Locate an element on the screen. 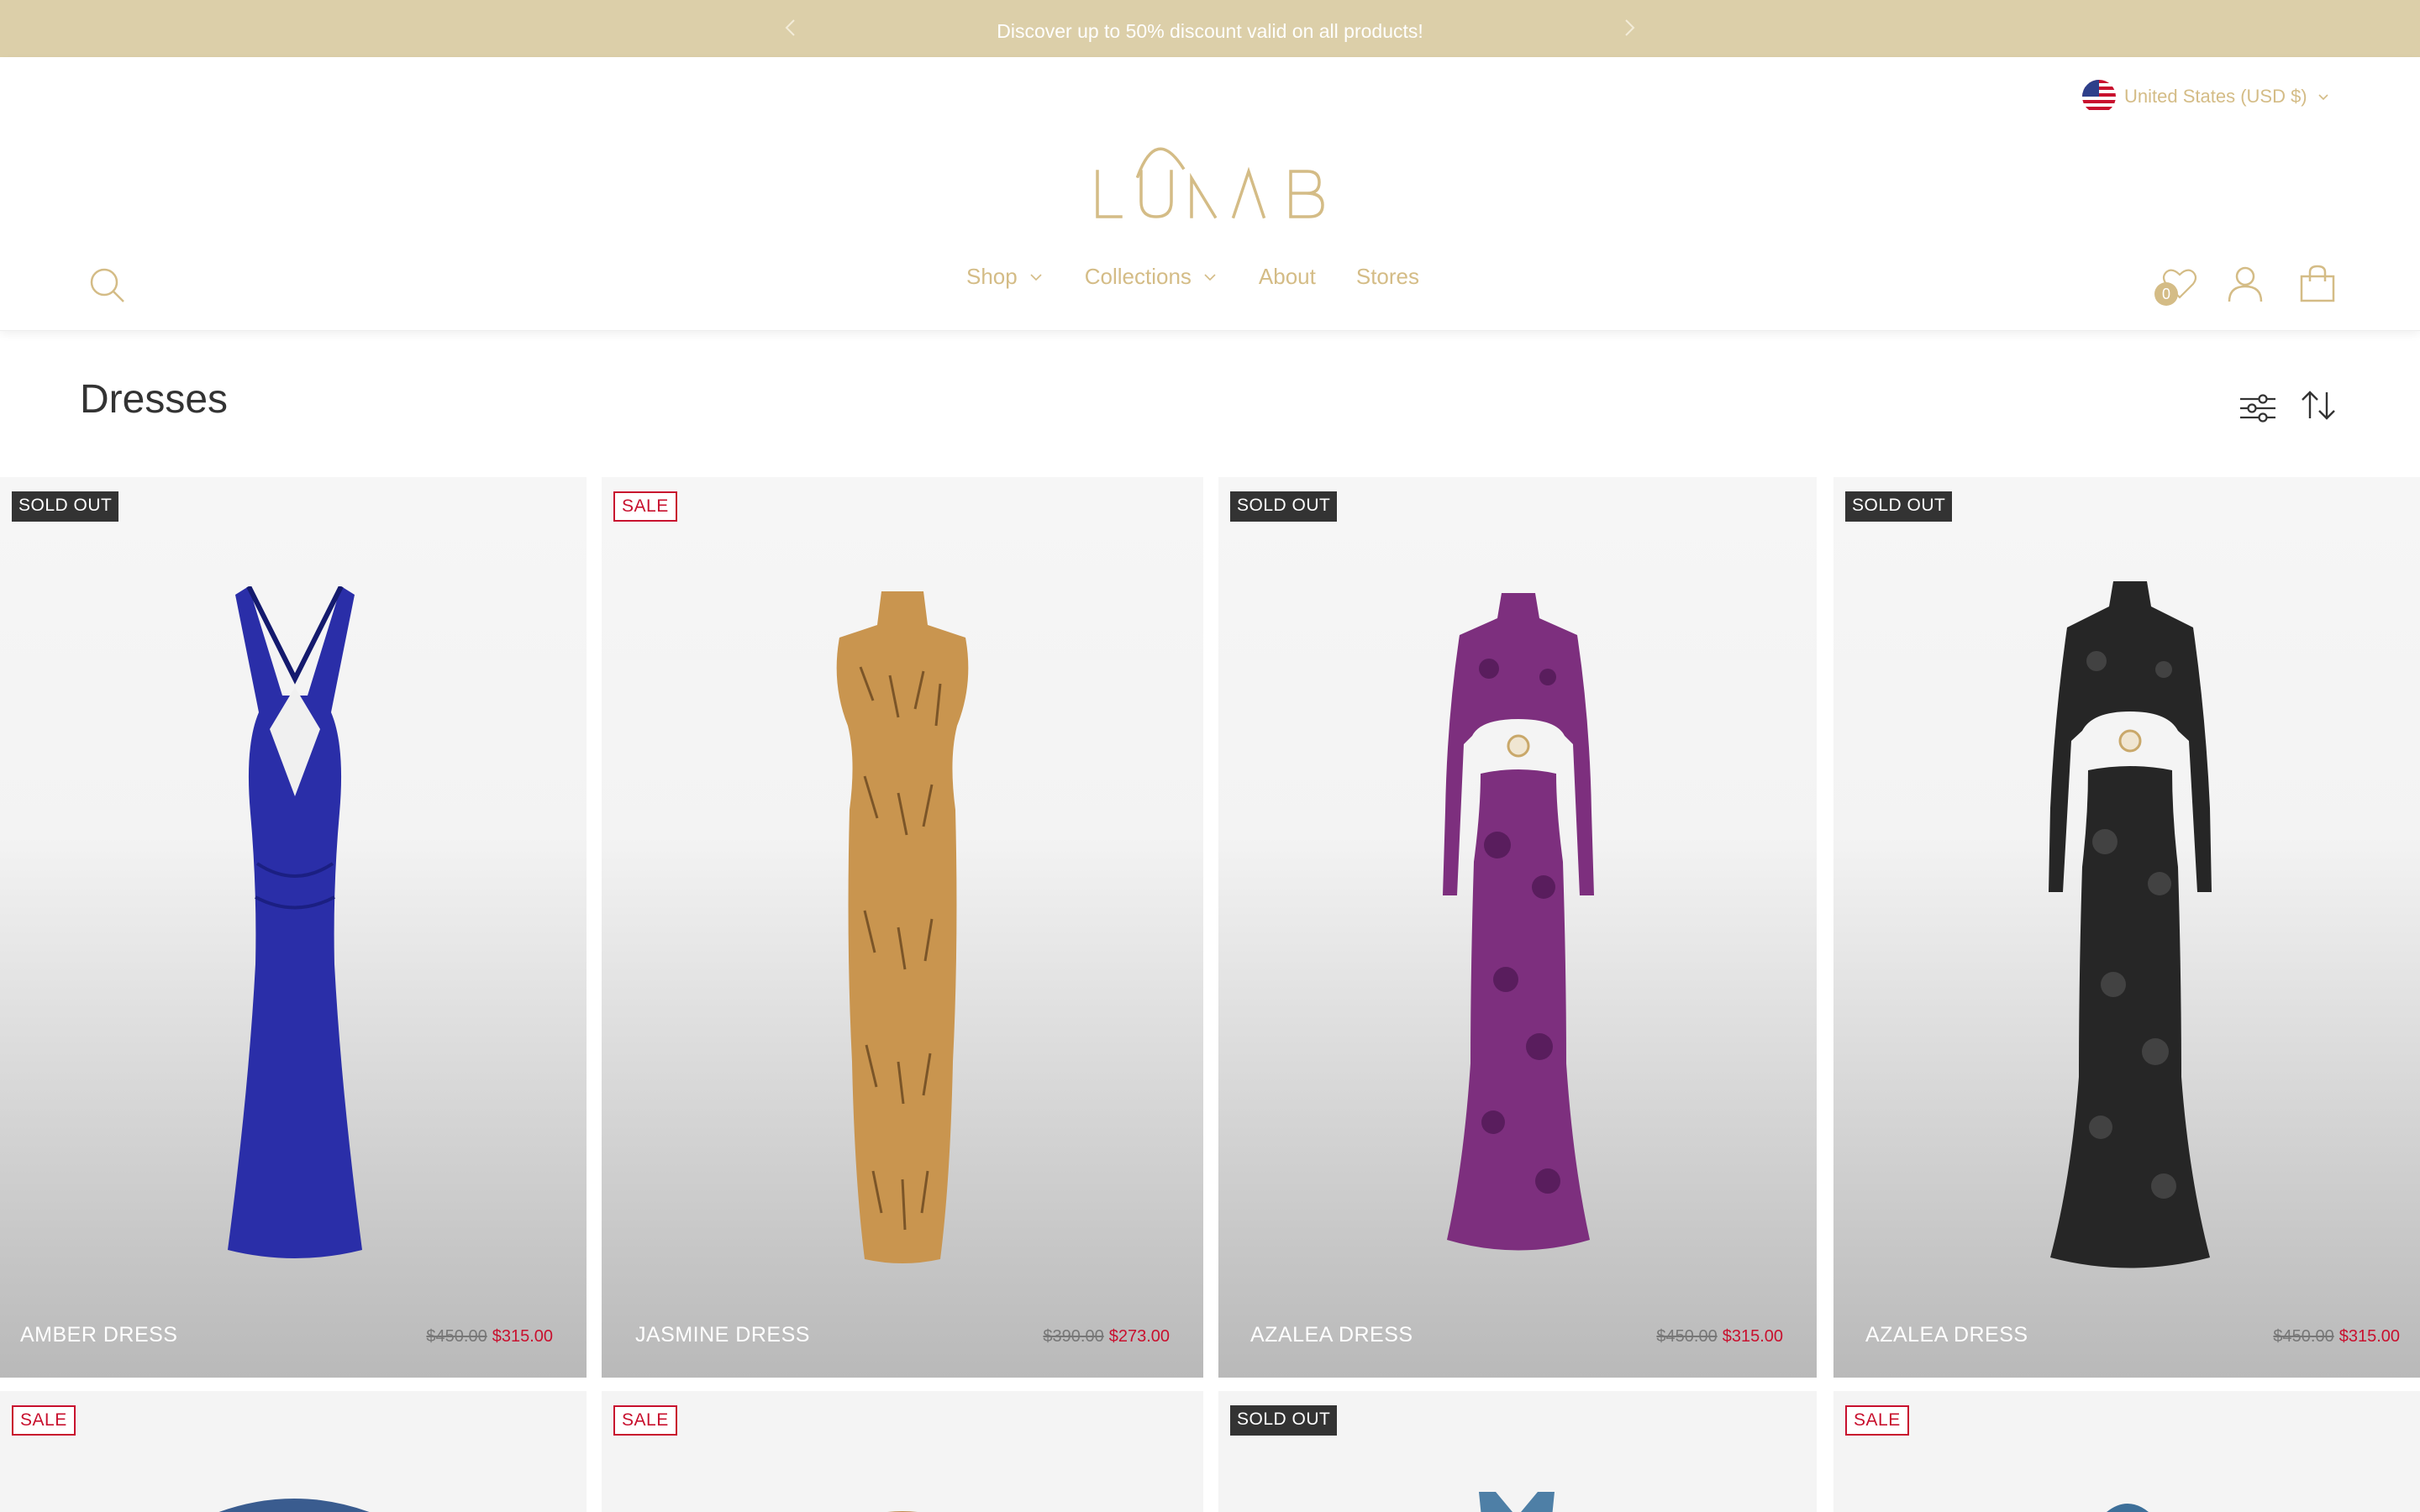  search-icon is located at coordinates (107, 285).